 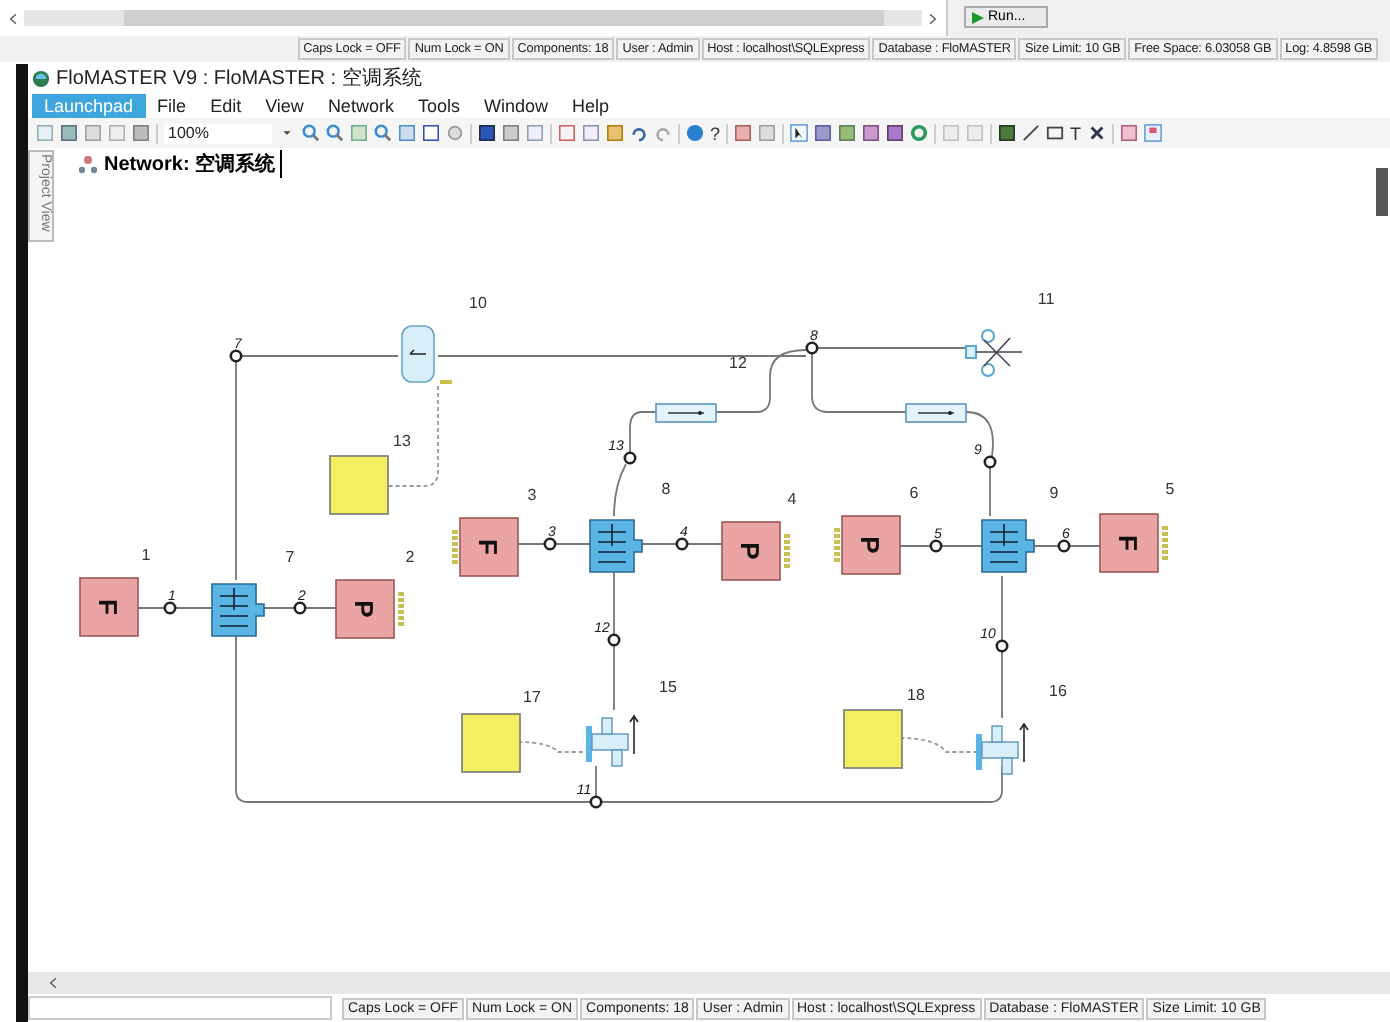 I want to click on component-label: 17, so click(x=532, y=697).